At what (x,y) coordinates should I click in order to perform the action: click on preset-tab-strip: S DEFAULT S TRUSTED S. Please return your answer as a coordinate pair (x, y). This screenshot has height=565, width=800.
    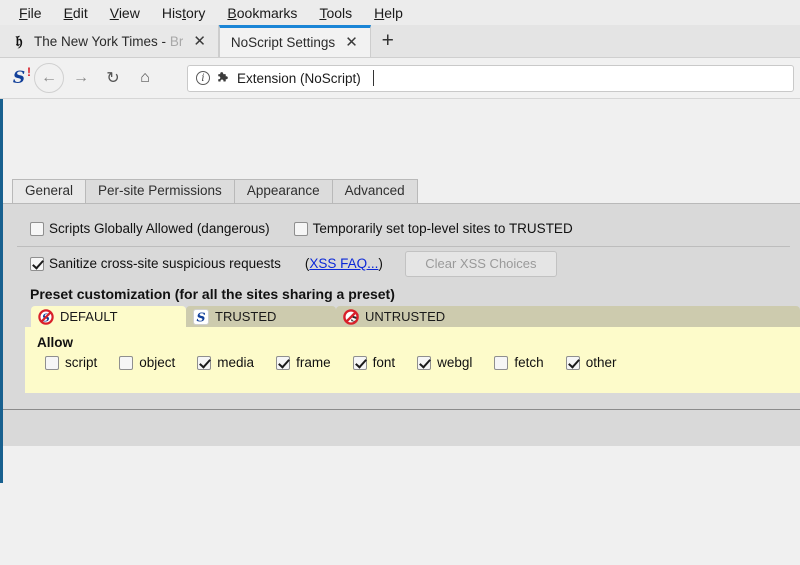
    Looking at the image, I should click on (401, 316).